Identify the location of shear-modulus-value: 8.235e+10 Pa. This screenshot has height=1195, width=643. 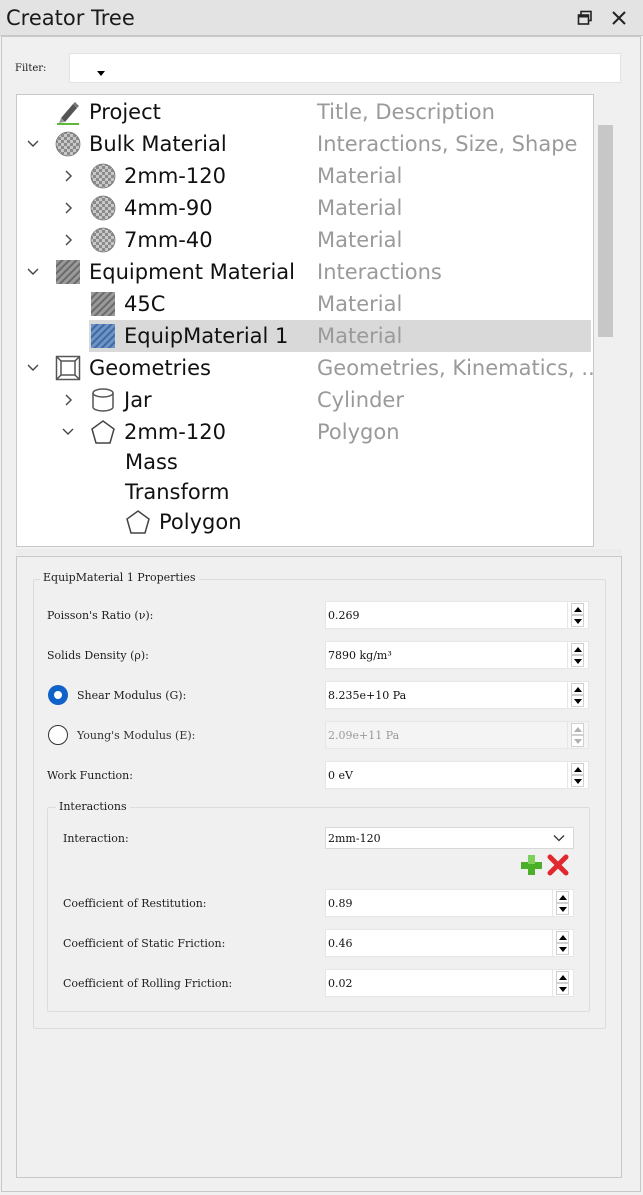
(367, 695).